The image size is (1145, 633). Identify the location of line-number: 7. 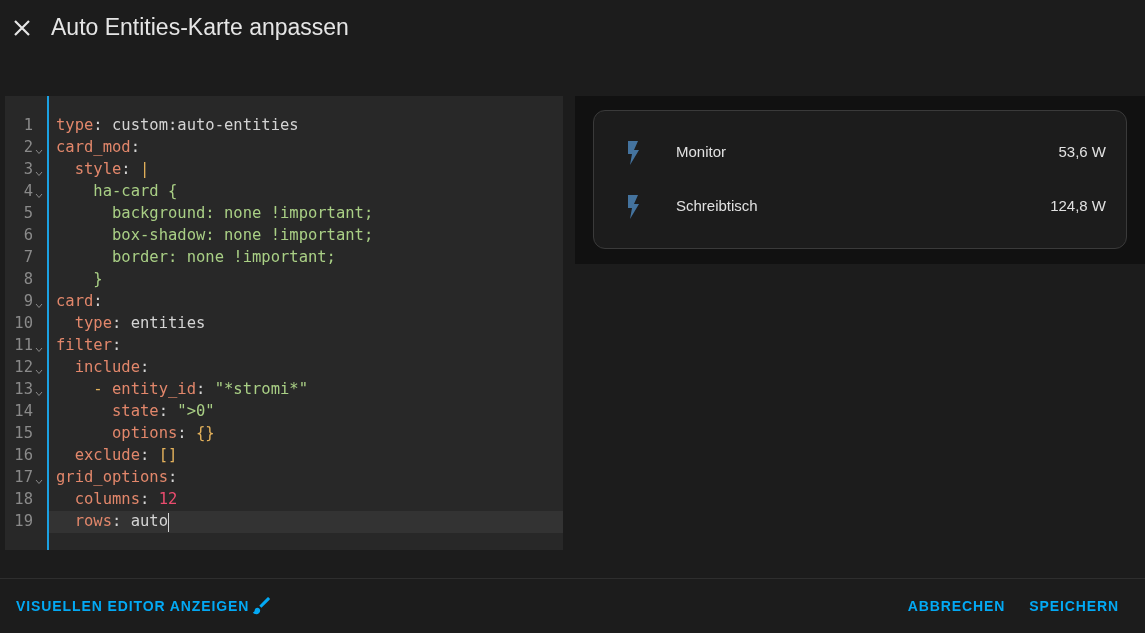
(28, 258).